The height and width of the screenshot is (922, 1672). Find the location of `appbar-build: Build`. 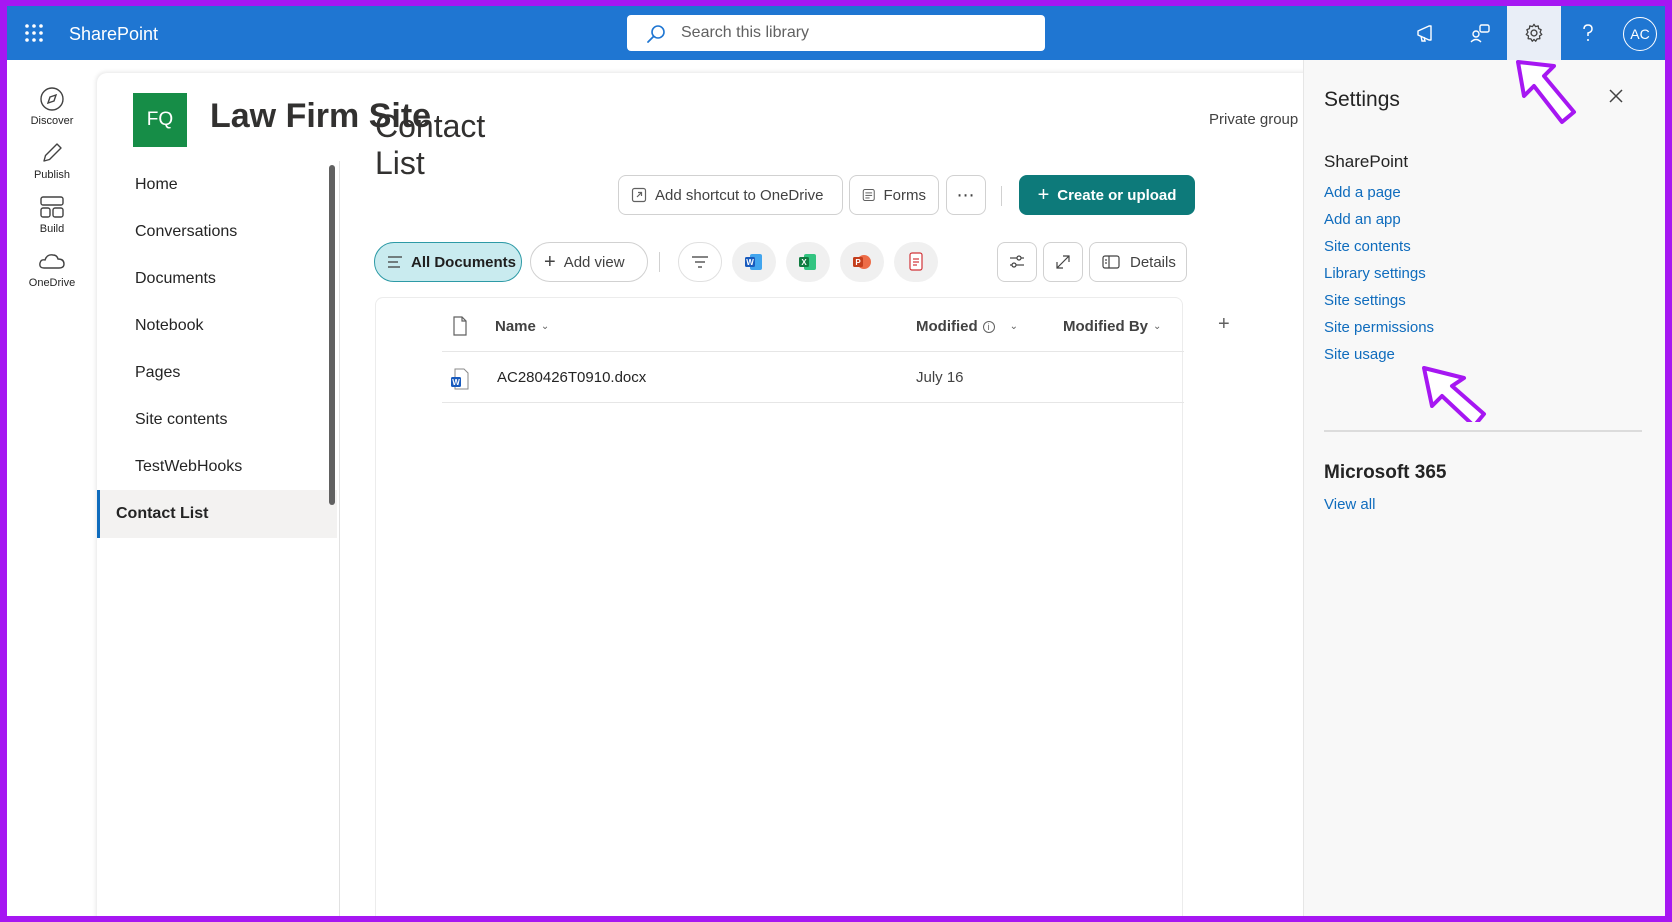

appbar-build: Build is located at coordinates (52, 214).